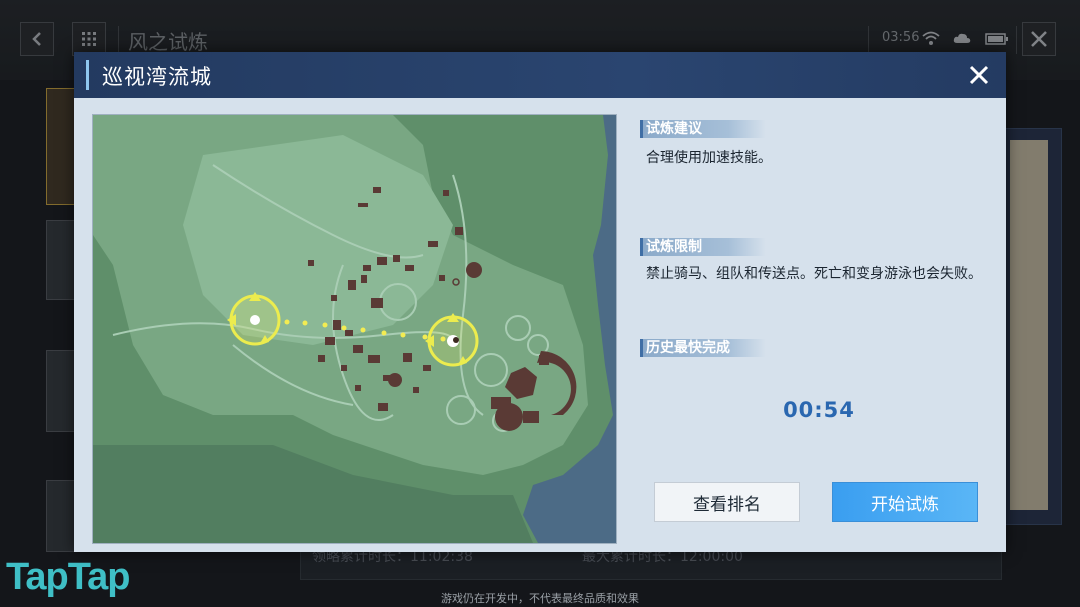  What do you see at coordinates (540, 75) in the screenshot?
I see `dialog-header: 巡视湾流城` at bounding box center [540, 75].